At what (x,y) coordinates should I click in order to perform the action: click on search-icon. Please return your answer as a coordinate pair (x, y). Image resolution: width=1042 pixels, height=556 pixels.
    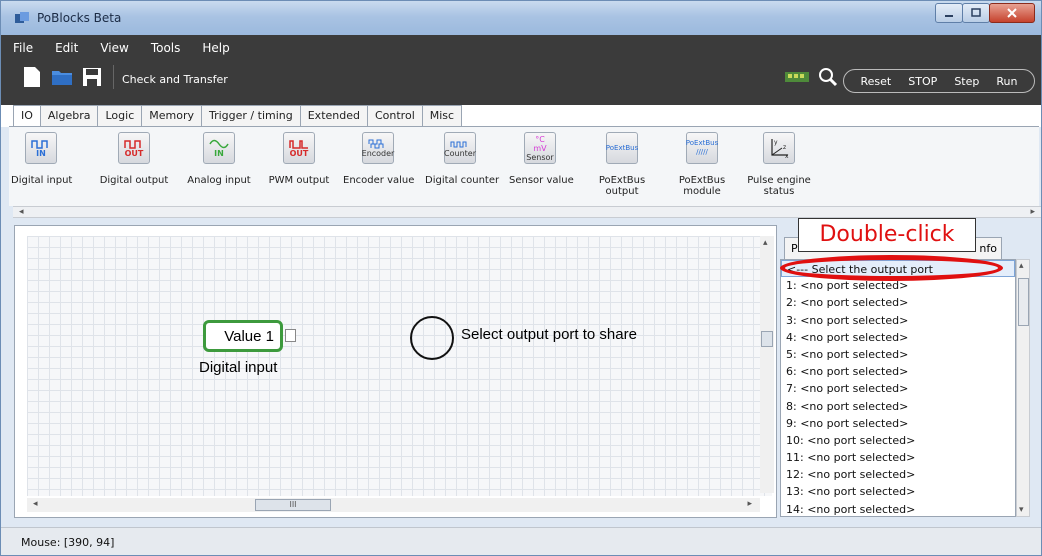
    Looking at the image, I should click on (828, 77).